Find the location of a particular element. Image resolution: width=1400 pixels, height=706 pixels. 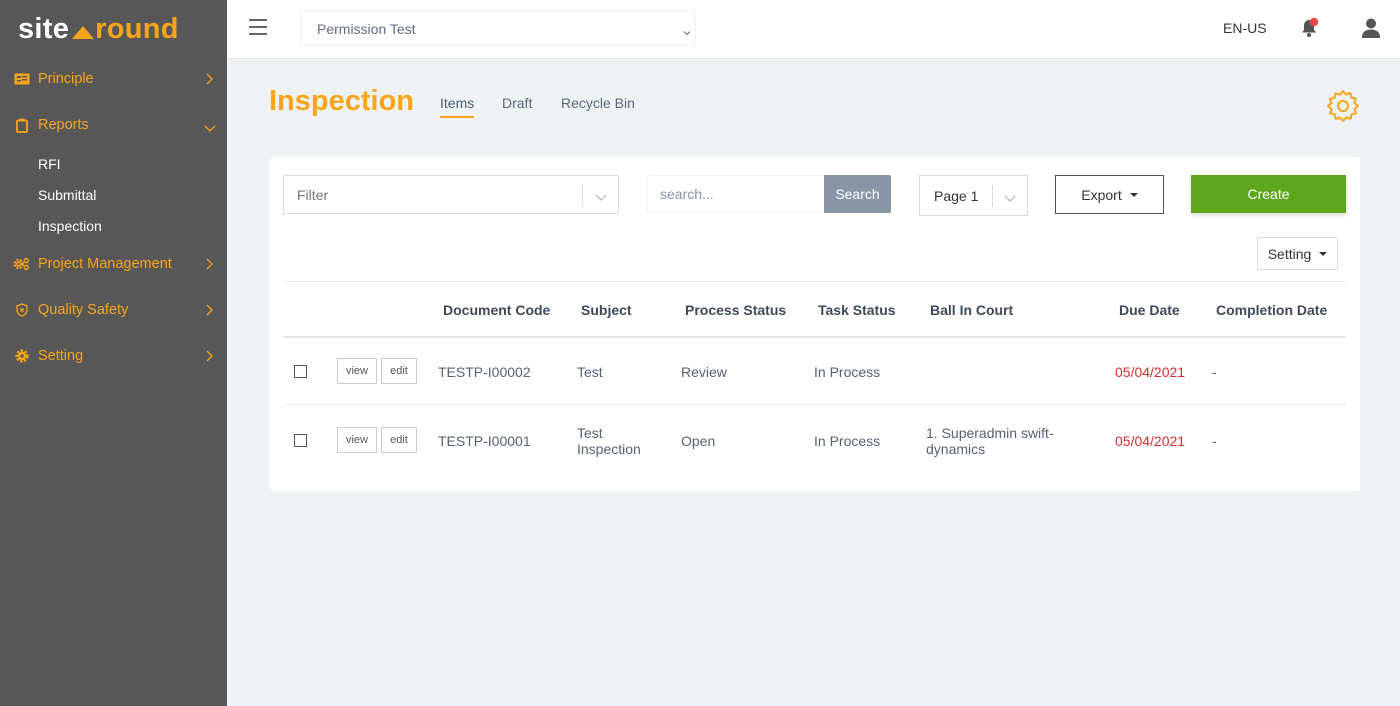

tab-recycle-bin: Recycle Bin is located at coordinates (598, 103).